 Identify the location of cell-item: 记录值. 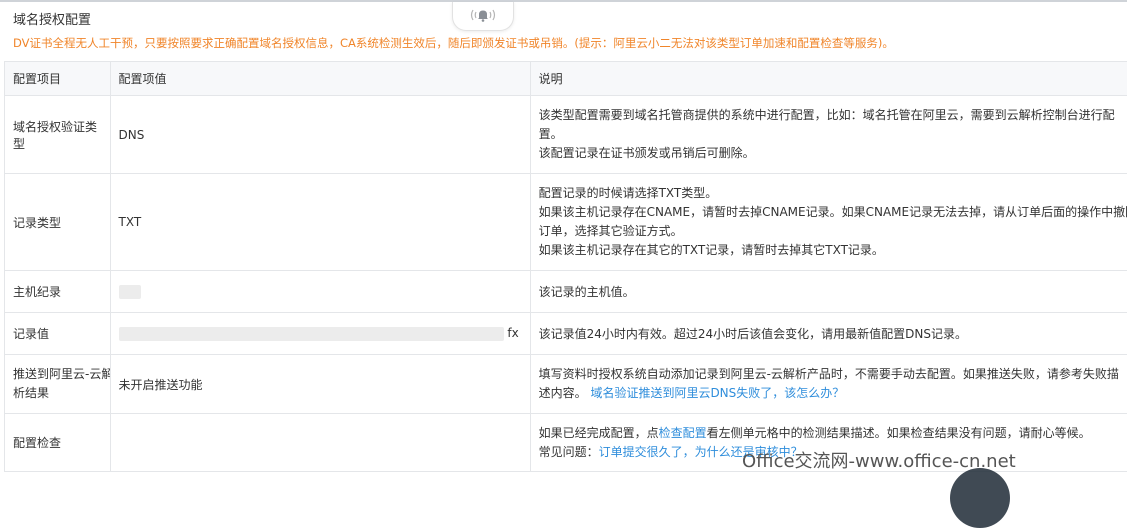
(58, 334).